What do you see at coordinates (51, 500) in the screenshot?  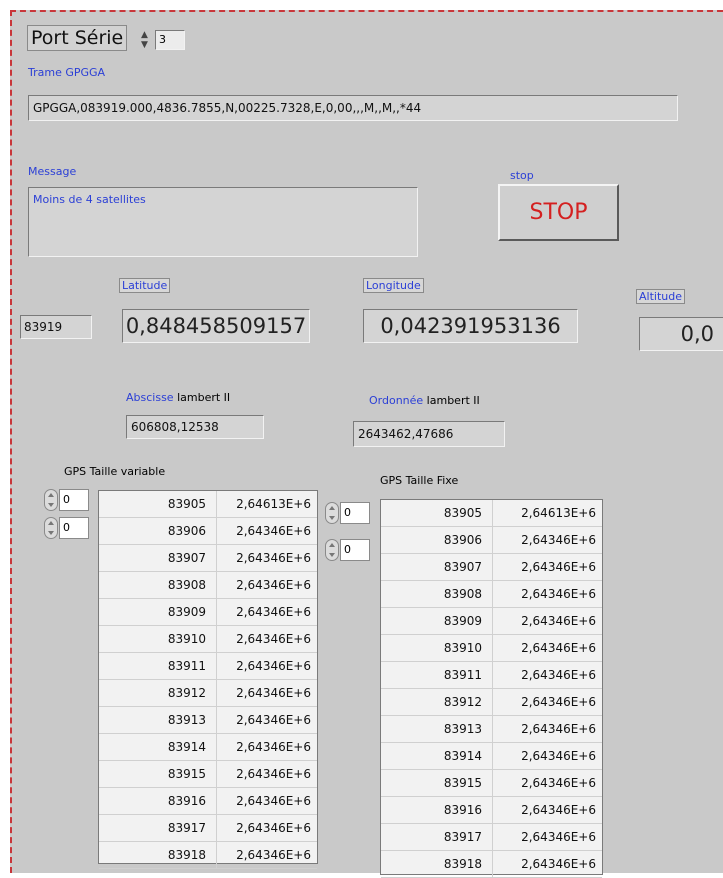 I see `gps-var-row-stepper-icon` at bounding box center [51, 500].